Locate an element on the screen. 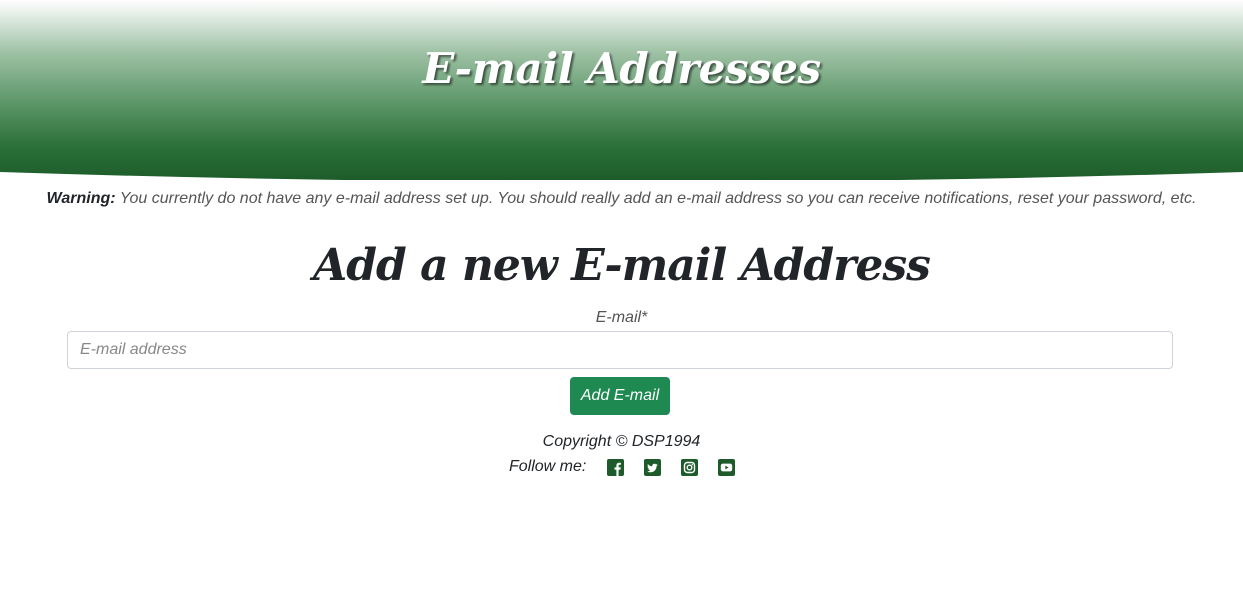 The image size is (1243, 605). add-email-title: Add a new E-mail Address is located at coordinates (622, 265).